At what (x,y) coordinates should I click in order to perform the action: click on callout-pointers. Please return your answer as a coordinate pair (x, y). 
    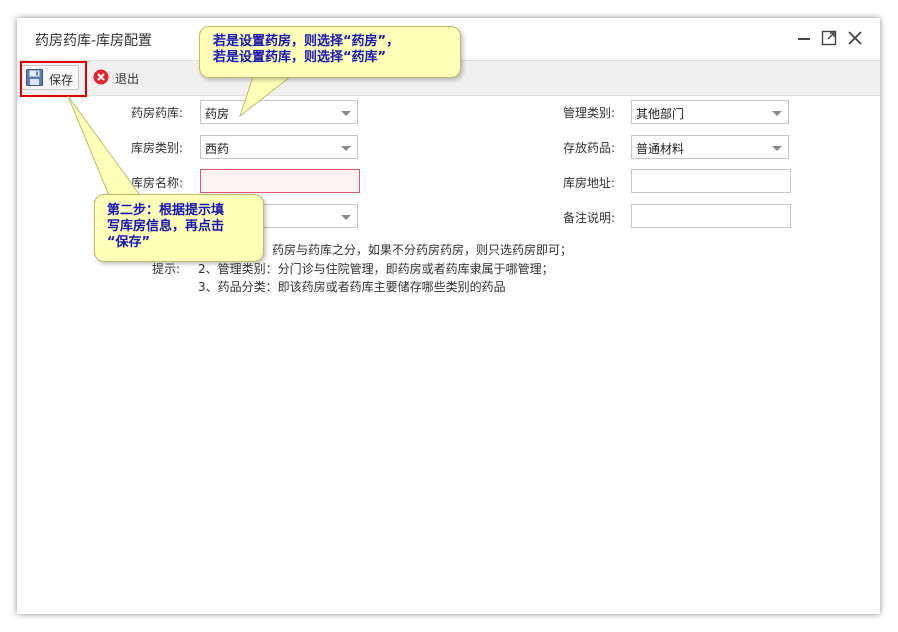
    Looking at the image, I should click on (179, 137).